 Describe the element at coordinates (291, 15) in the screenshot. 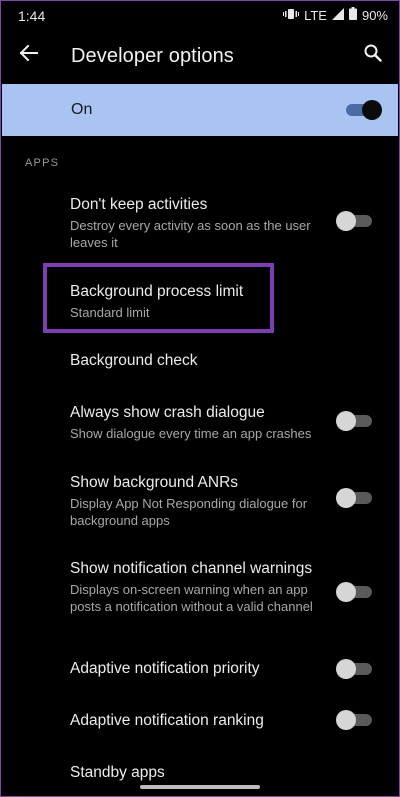

I see `vibrate-icon` at that location.